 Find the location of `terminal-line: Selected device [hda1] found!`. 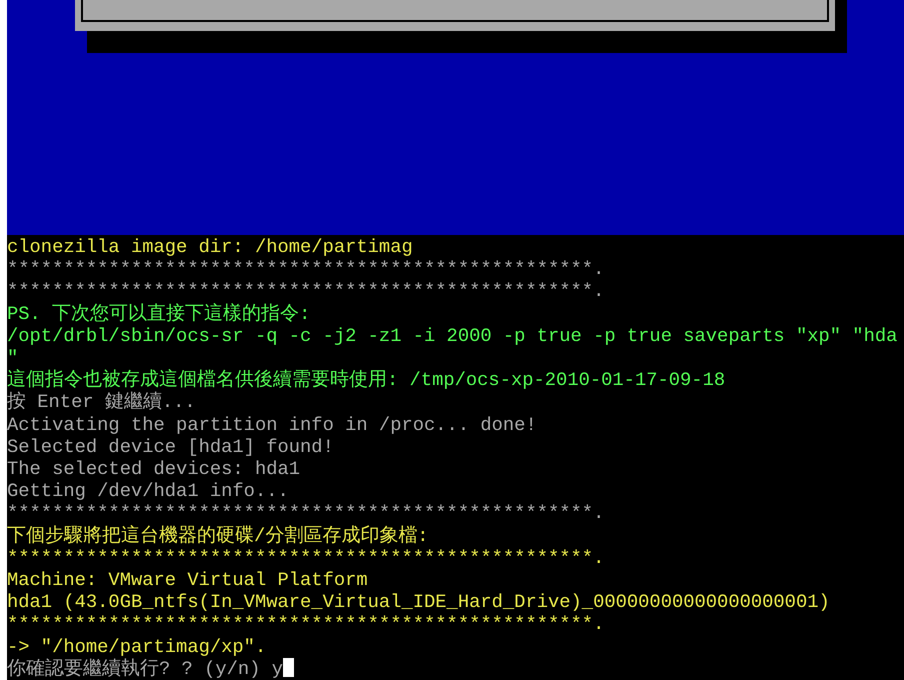

terminal-line: Selected device [hda1] found! is located at coordinates (170, 447).